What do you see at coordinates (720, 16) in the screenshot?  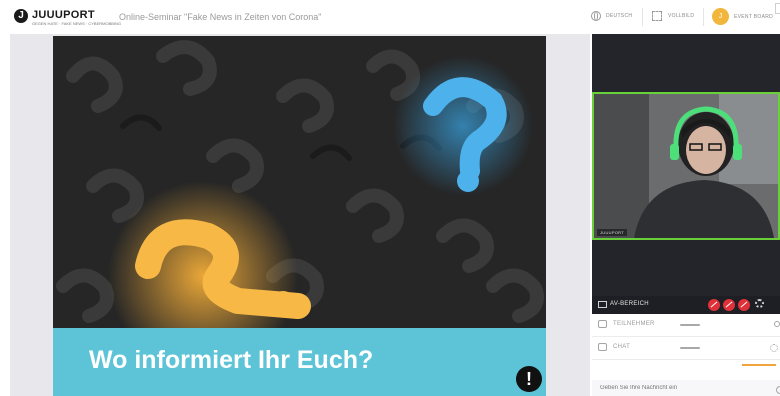 I see `avatar: J` at bounding box center [720, 16].